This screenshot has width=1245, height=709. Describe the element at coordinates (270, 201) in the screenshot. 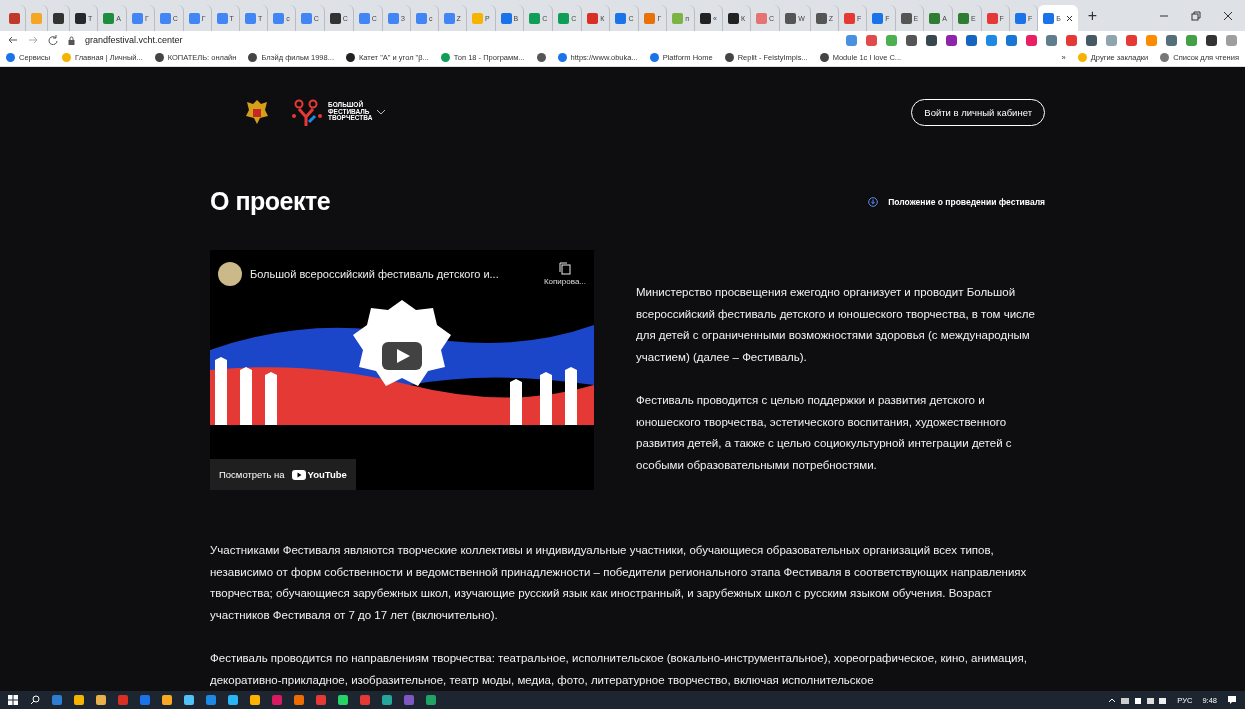

I see `page-title: О проекте` at that location.